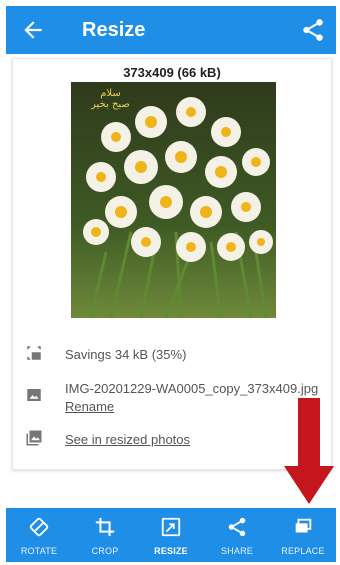 This screenshot has width=340, height=565. I want to click on rotate-button: ROTATE, so click(39, 535).